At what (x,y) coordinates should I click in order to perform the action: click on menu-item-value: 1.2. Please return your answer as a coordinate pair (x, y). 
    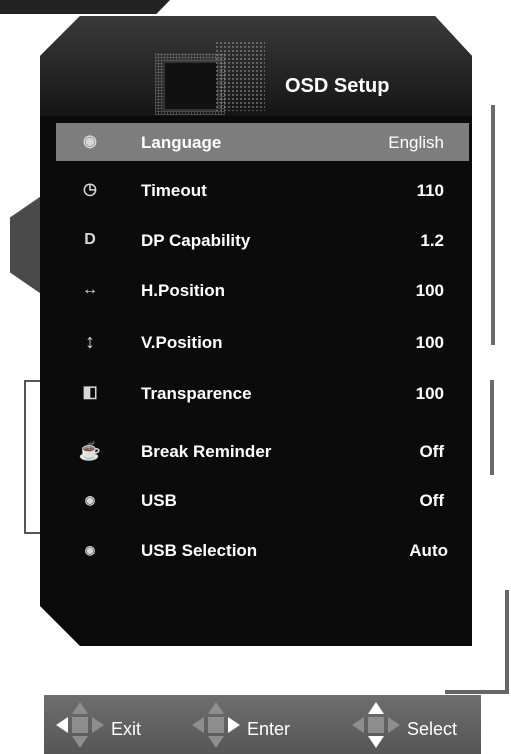
    Looking at the image, I should click on (432, 240).